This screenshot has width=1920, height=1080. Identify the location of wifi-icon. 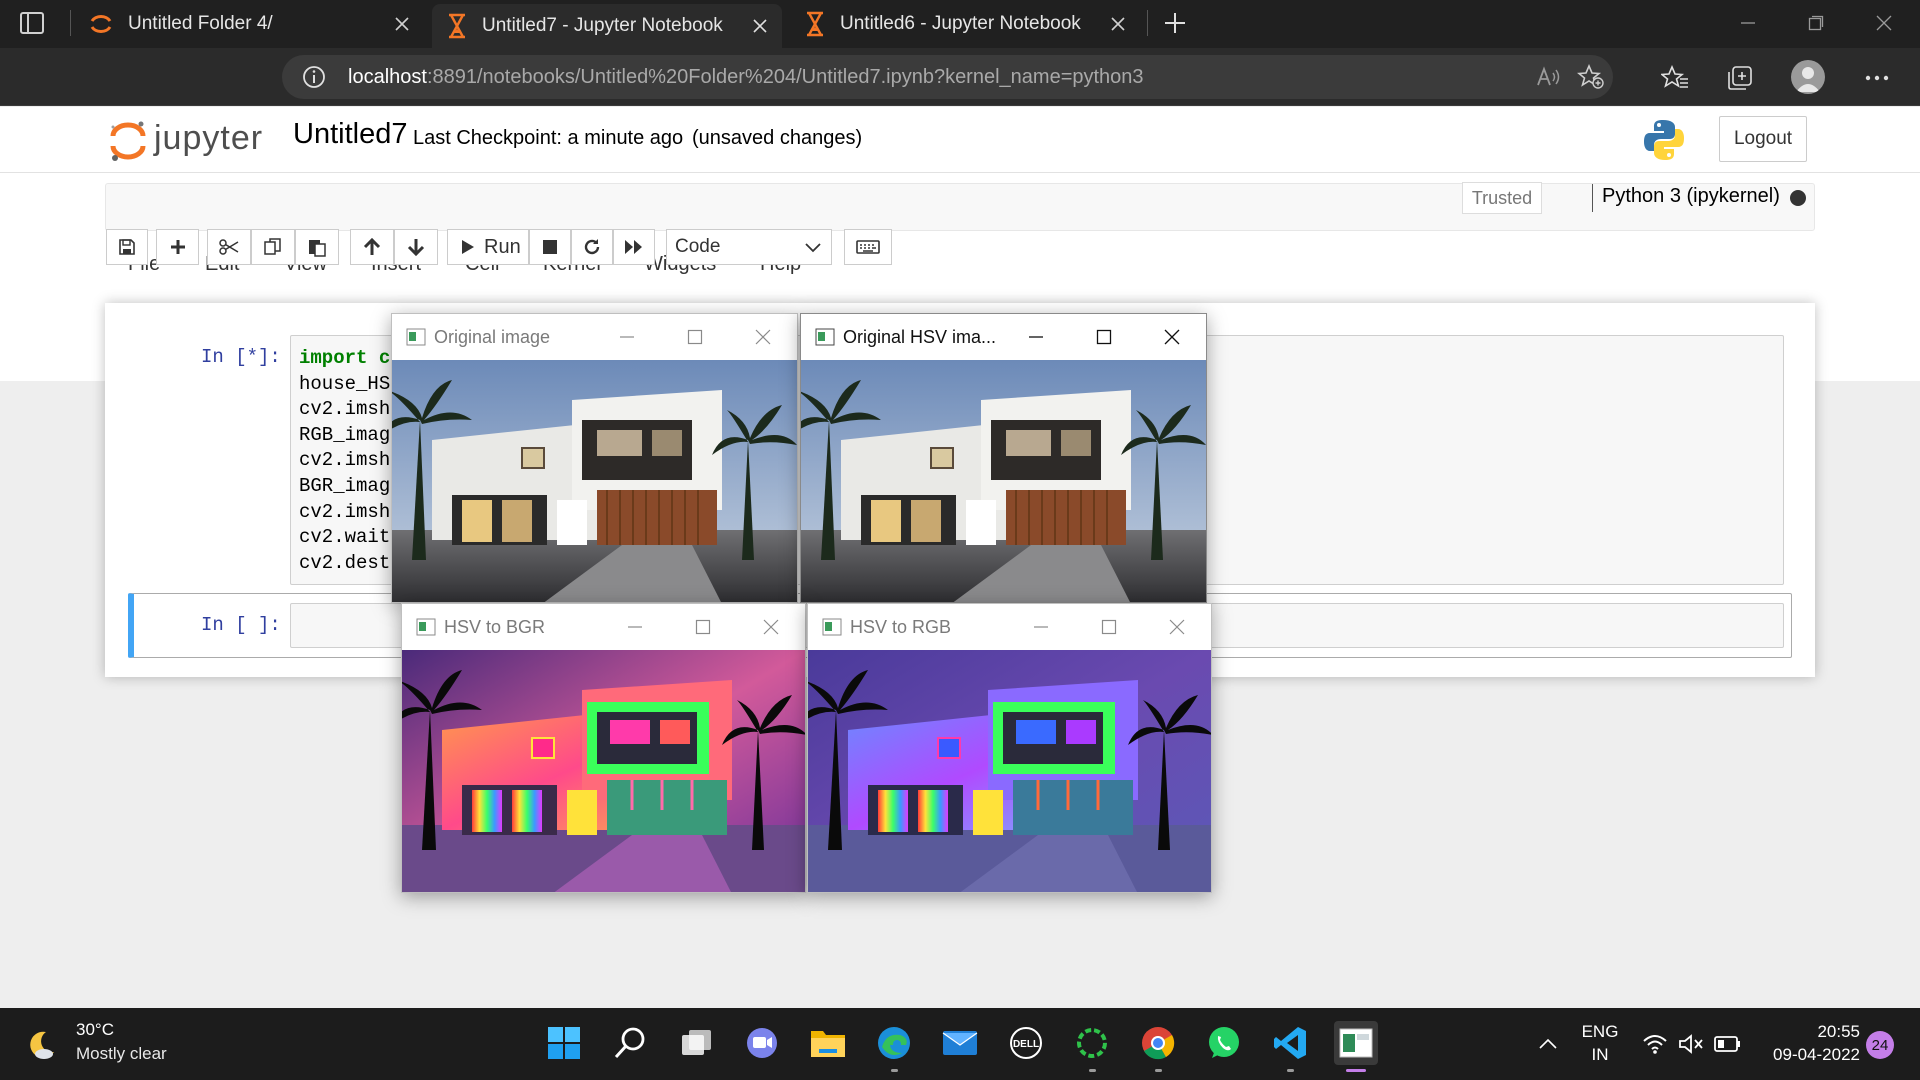
(1655, 1044).